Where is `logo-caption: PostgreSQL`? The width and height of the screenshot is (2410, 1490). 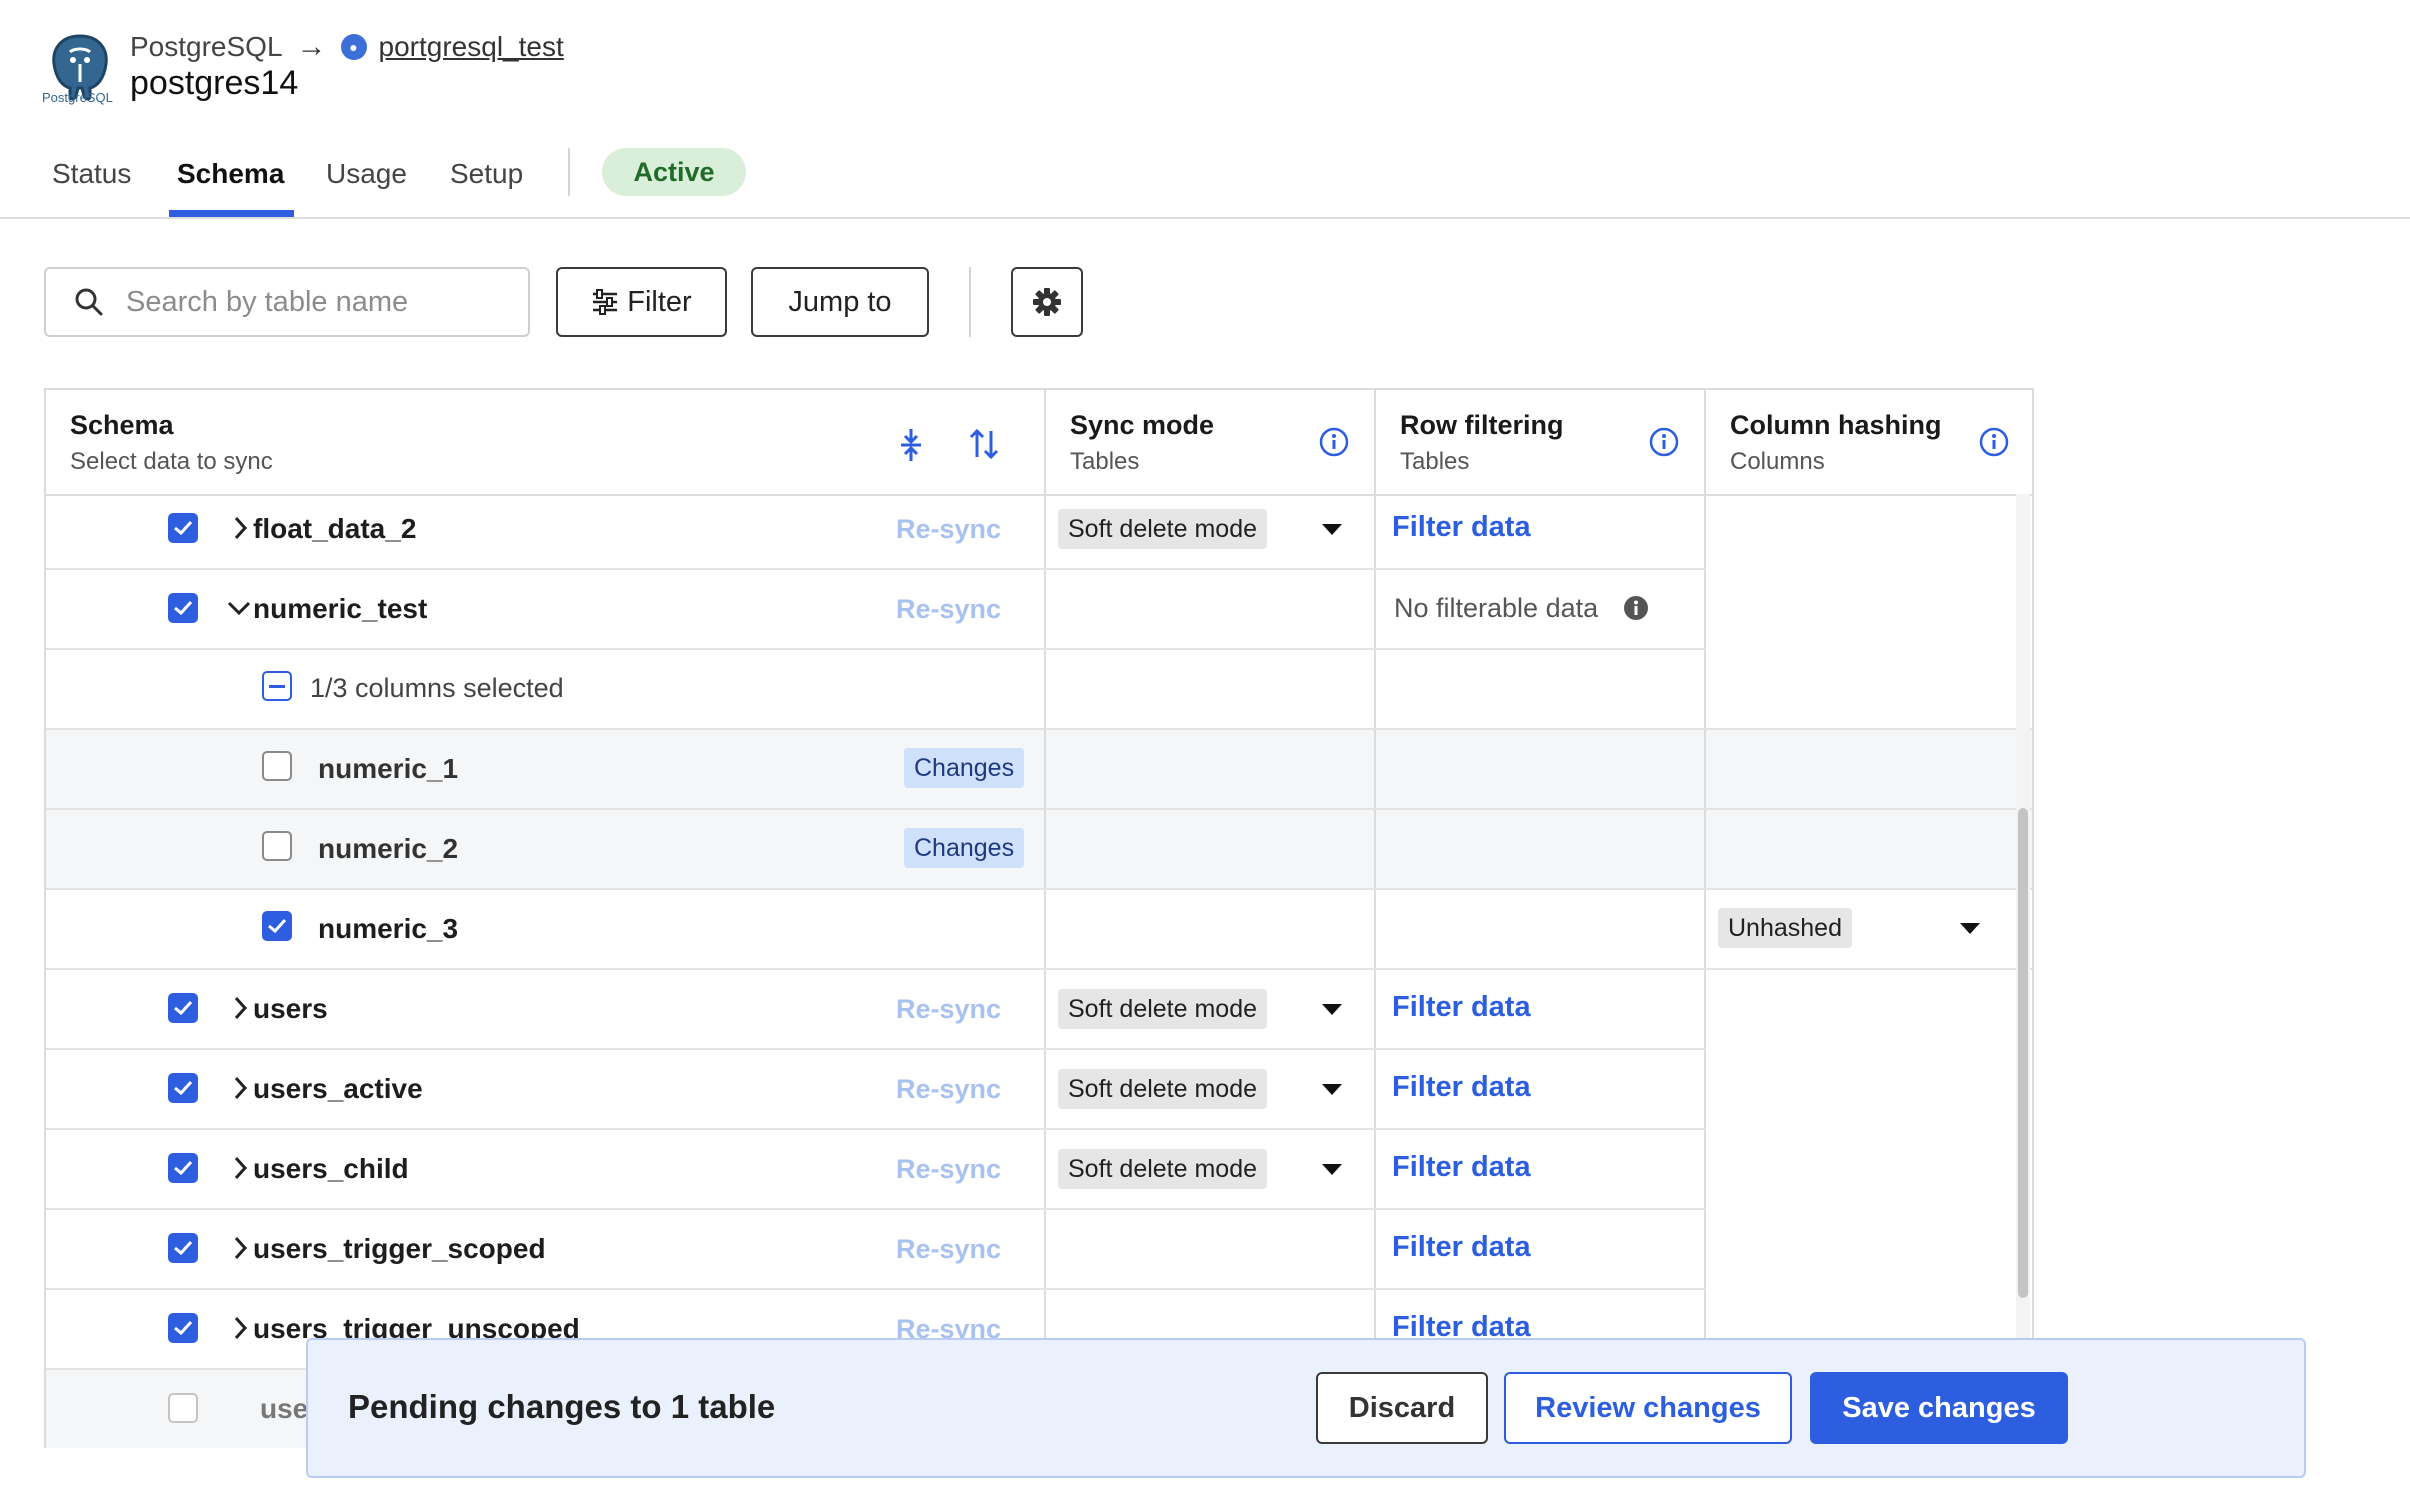
logo-caption: PostgreSQL is located at coordinates (77, 97).